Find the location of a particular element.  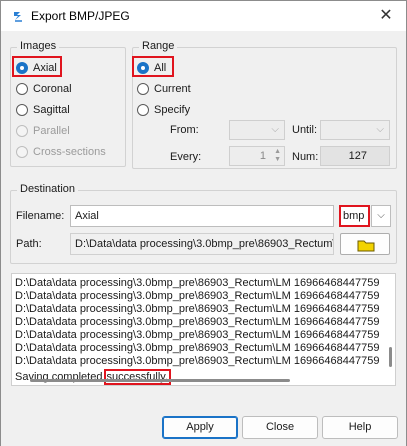

radio-current-button is located at coordinates (143, 89).